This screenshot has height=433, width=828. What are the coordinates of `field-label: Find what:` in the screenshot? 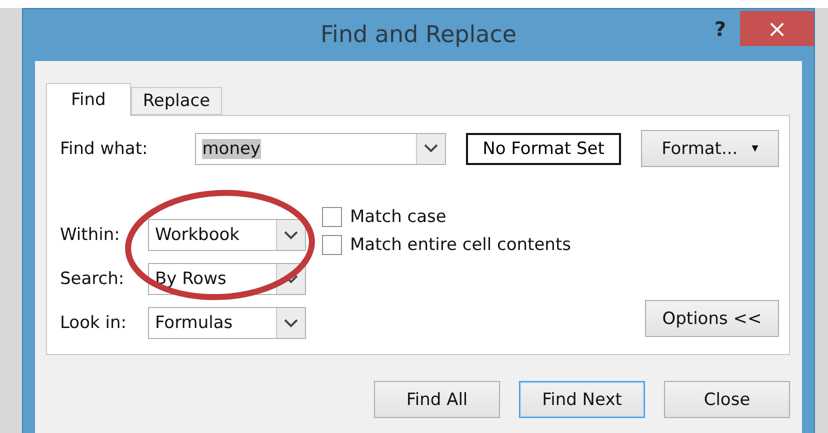 It's located at (104, 148).